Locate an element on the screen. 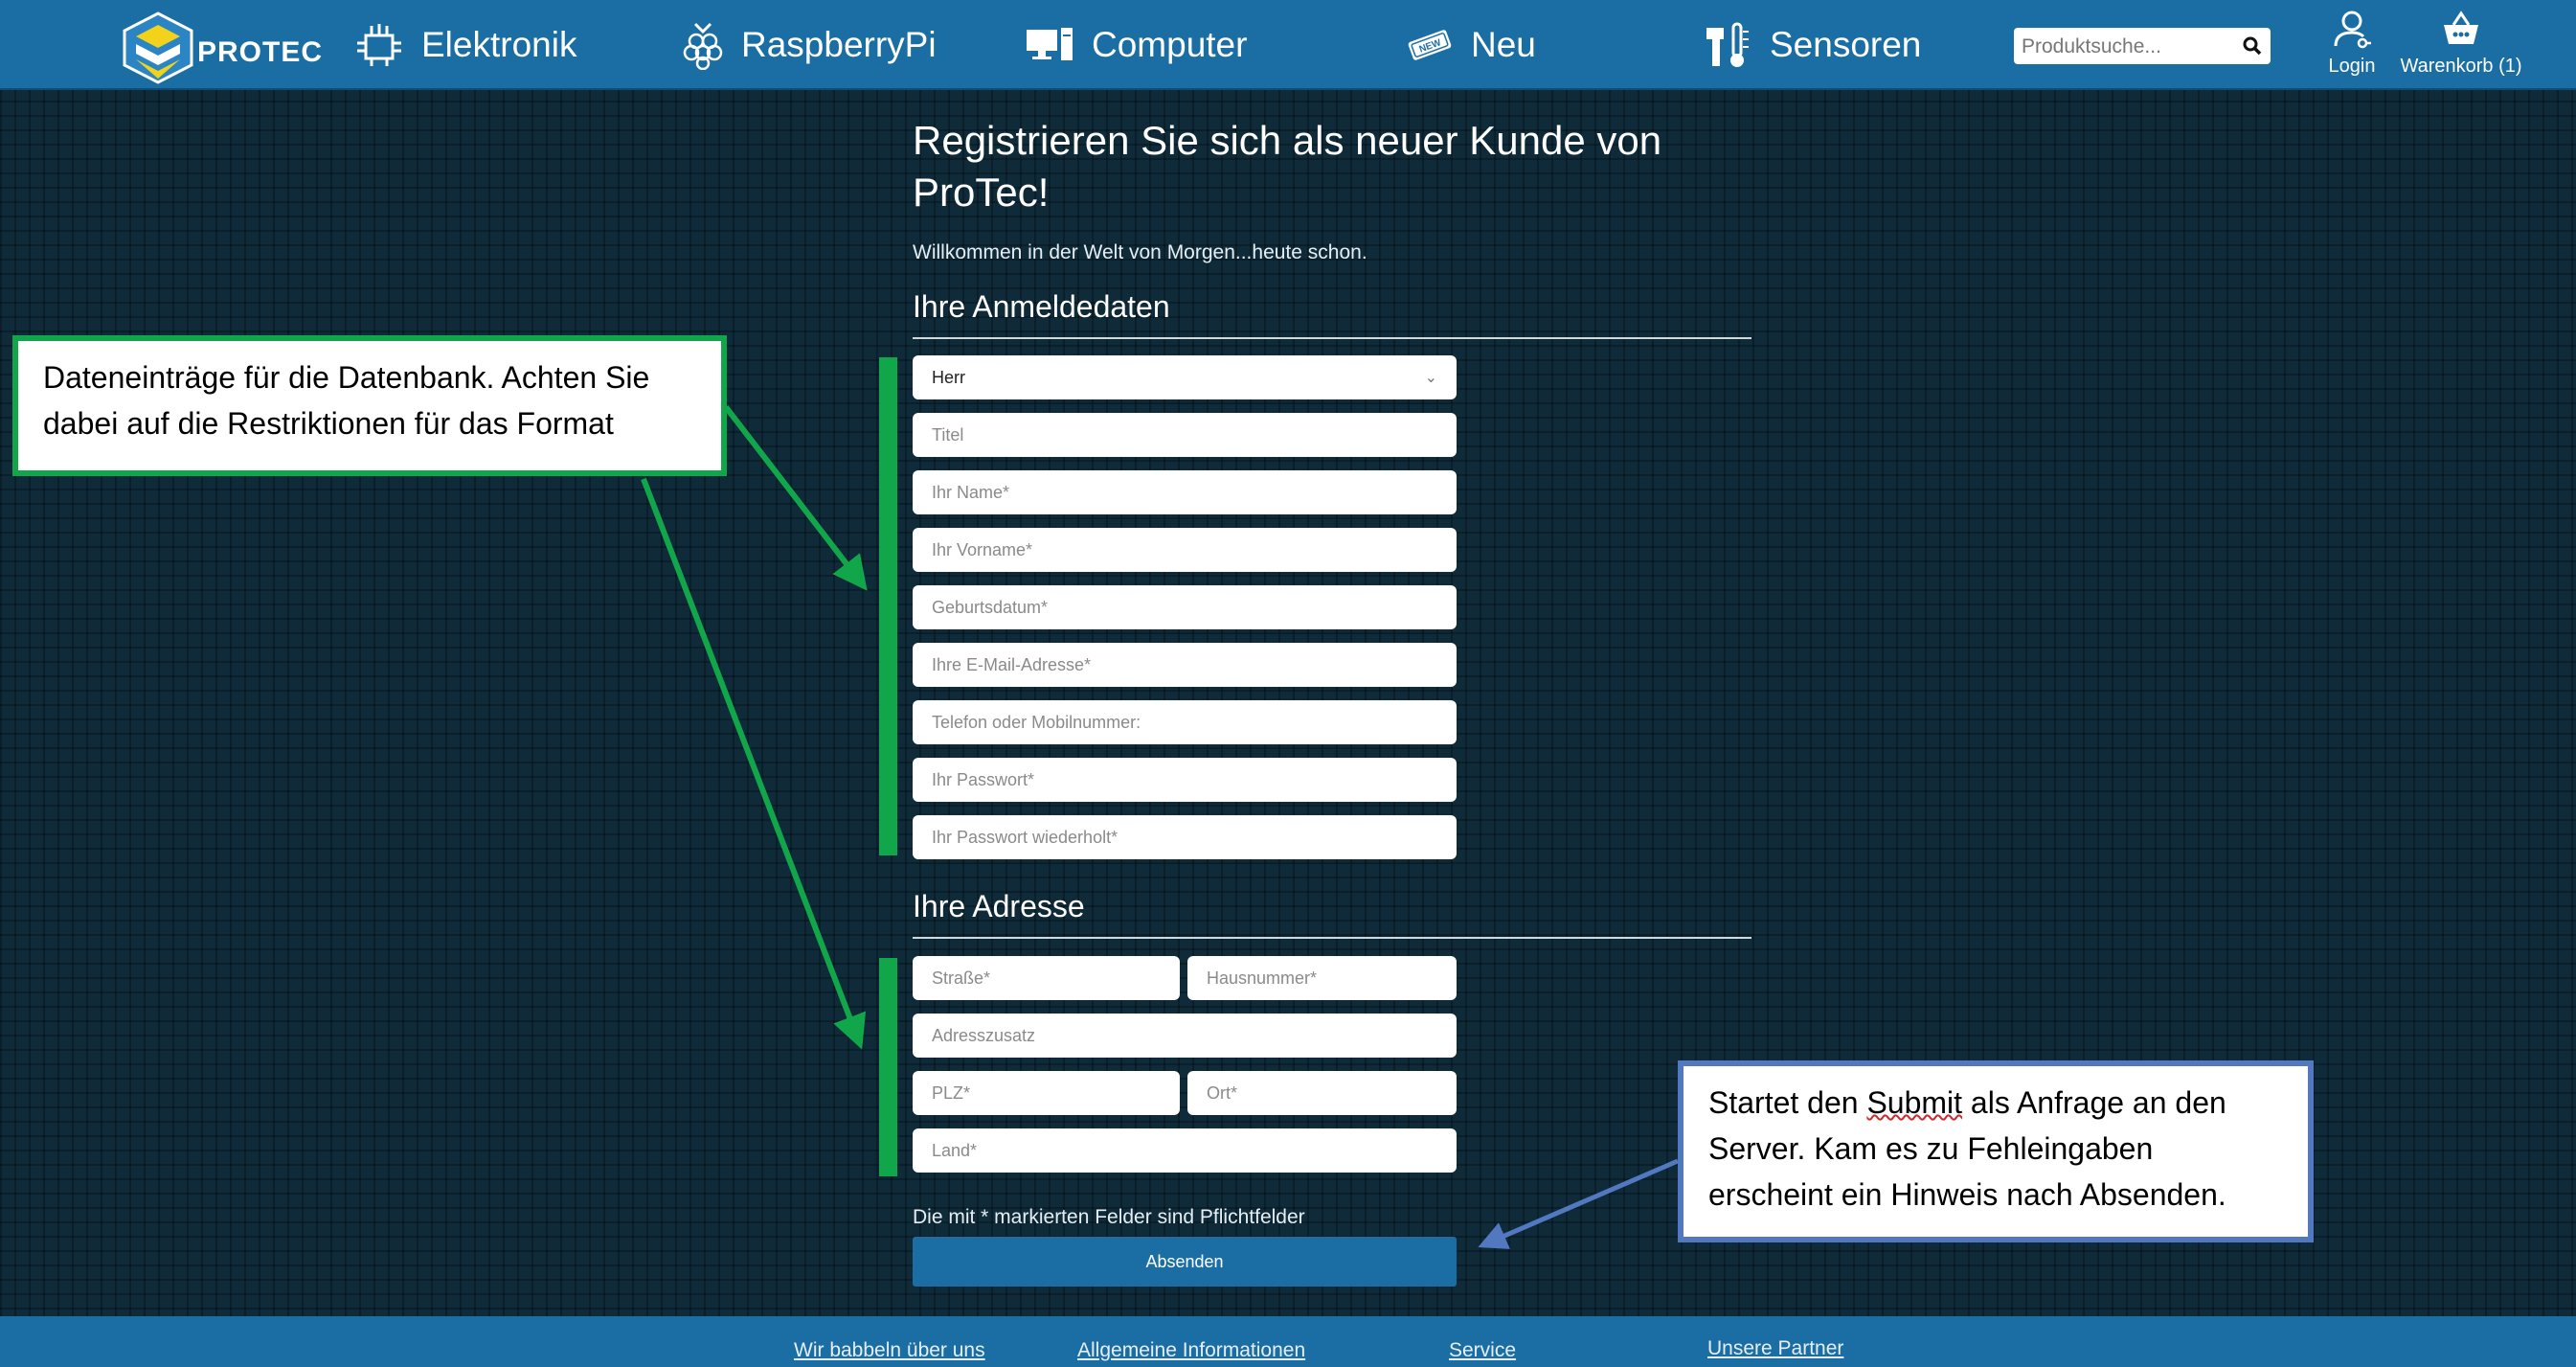 Image resolution: width=2576 pixels, height=1367 pixels. arrow-to-submit is located at coordinates (1578, 1203).